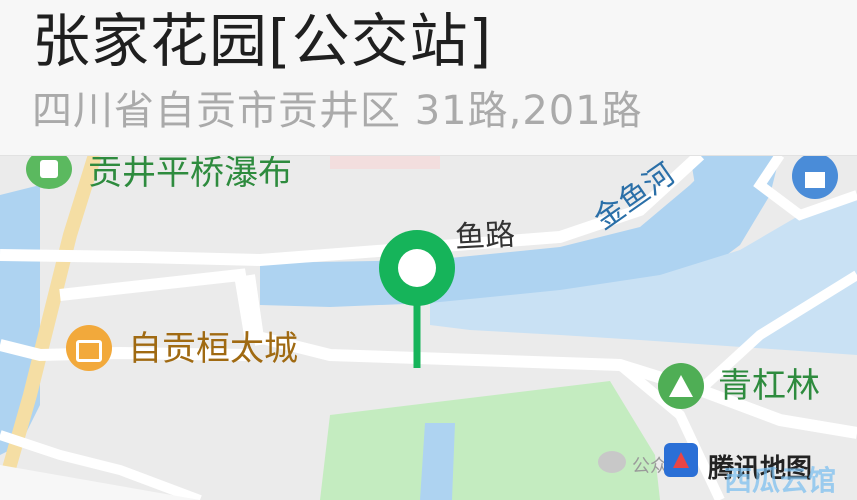  Describe the element at coordinates (612, 462) in the screenshot. I see `wechat-icon` at that location.